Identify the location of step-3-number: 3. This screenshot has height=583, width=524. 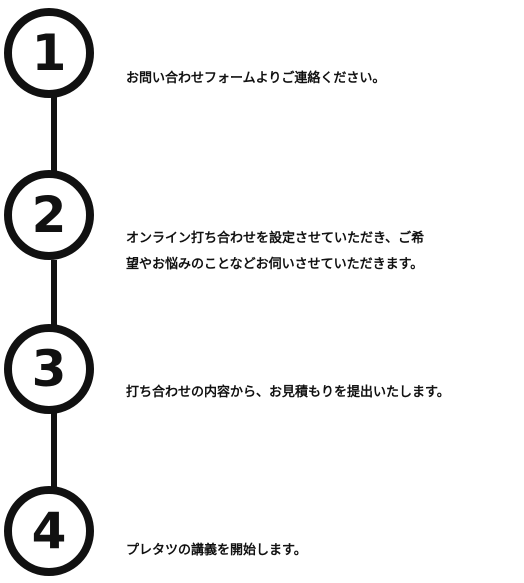
(49, 369).